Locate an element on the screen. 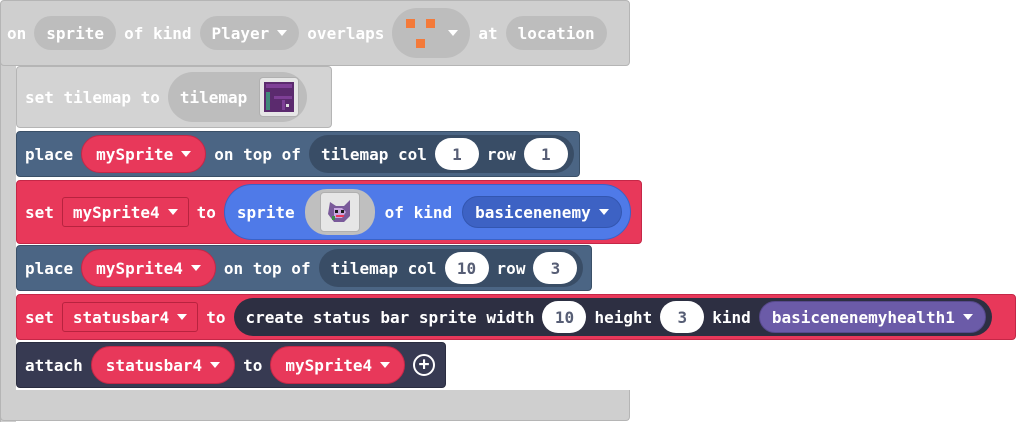  on-label: on is located at coordinates (17, 33).